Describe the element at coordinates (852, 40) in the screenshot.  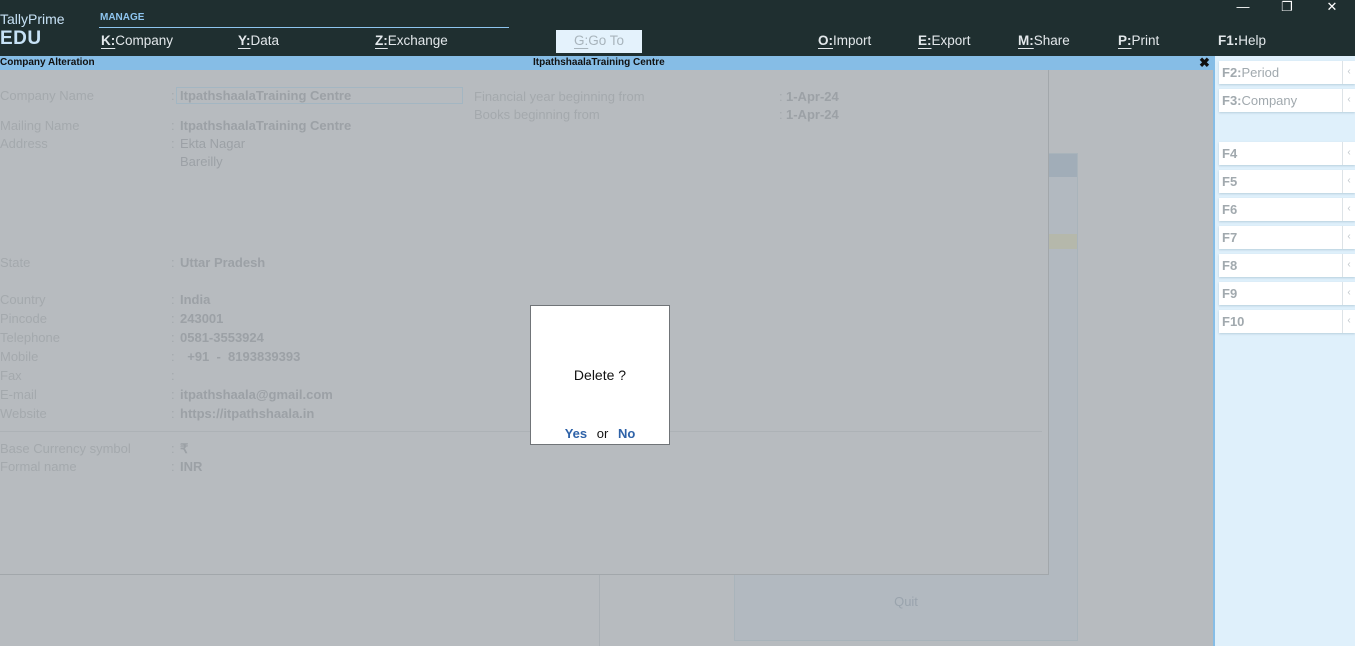
I see `menu-label: Import` at that location.